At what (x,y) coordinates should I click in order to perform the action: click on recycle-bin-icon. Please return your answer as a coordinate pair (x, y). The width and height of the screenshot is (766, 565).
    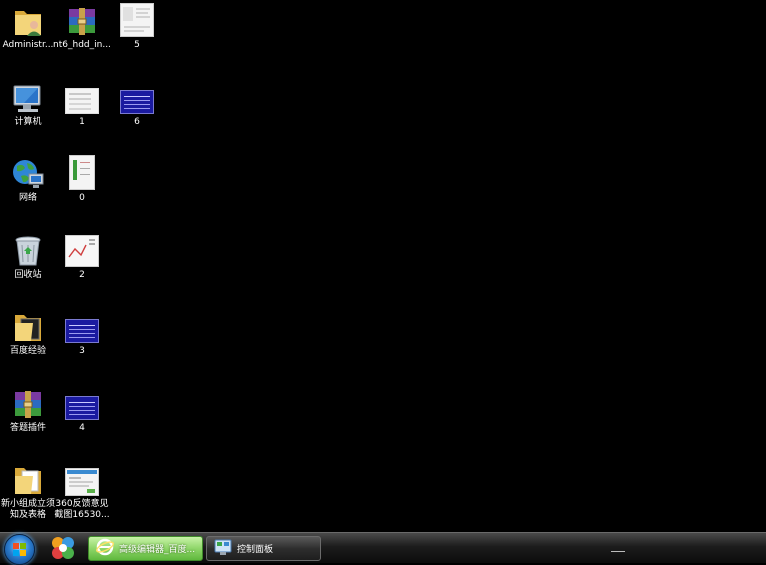
    Looking at the image, I should click on (28, 250).